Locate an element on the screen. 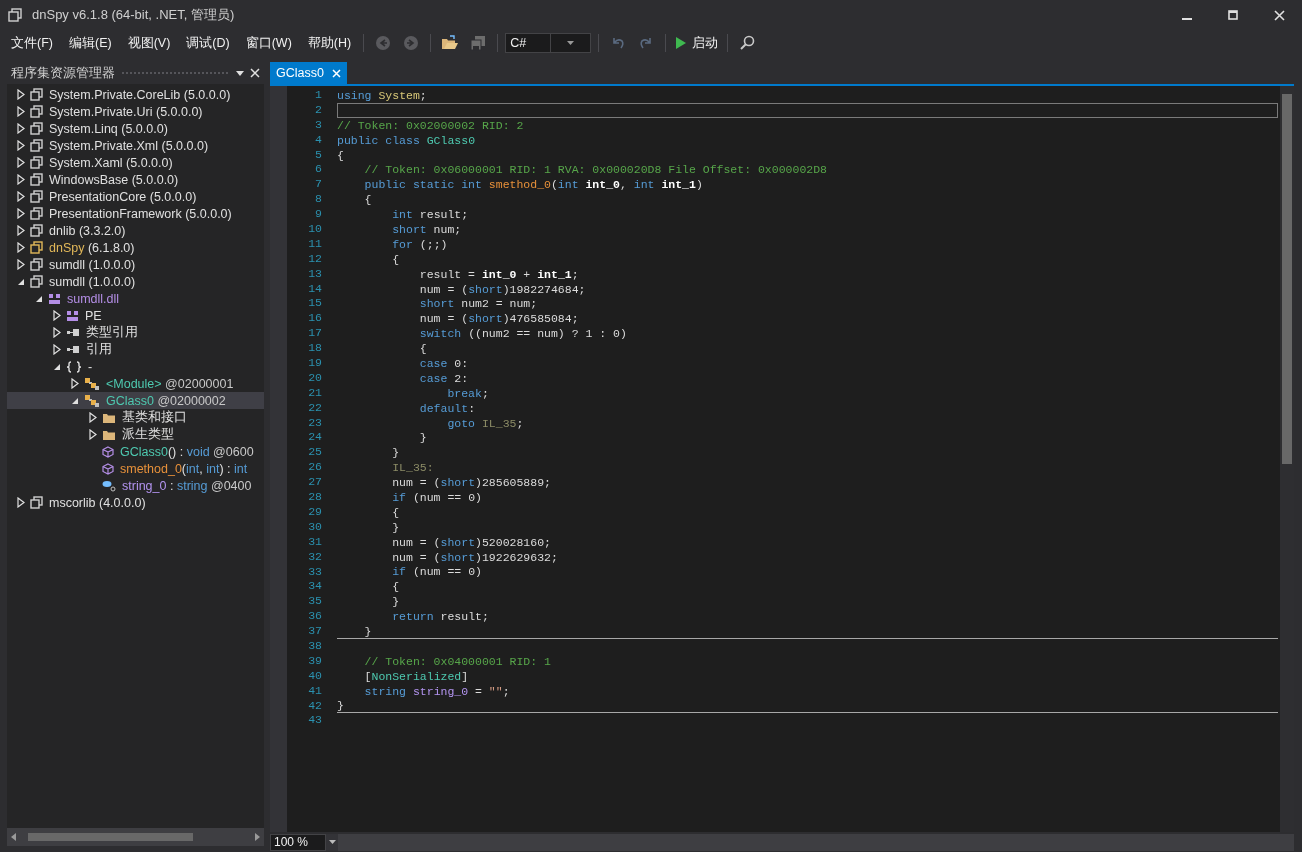  tree-row: System.Private.Uri (5.0.0.0) is located at coordinates (135, 111).